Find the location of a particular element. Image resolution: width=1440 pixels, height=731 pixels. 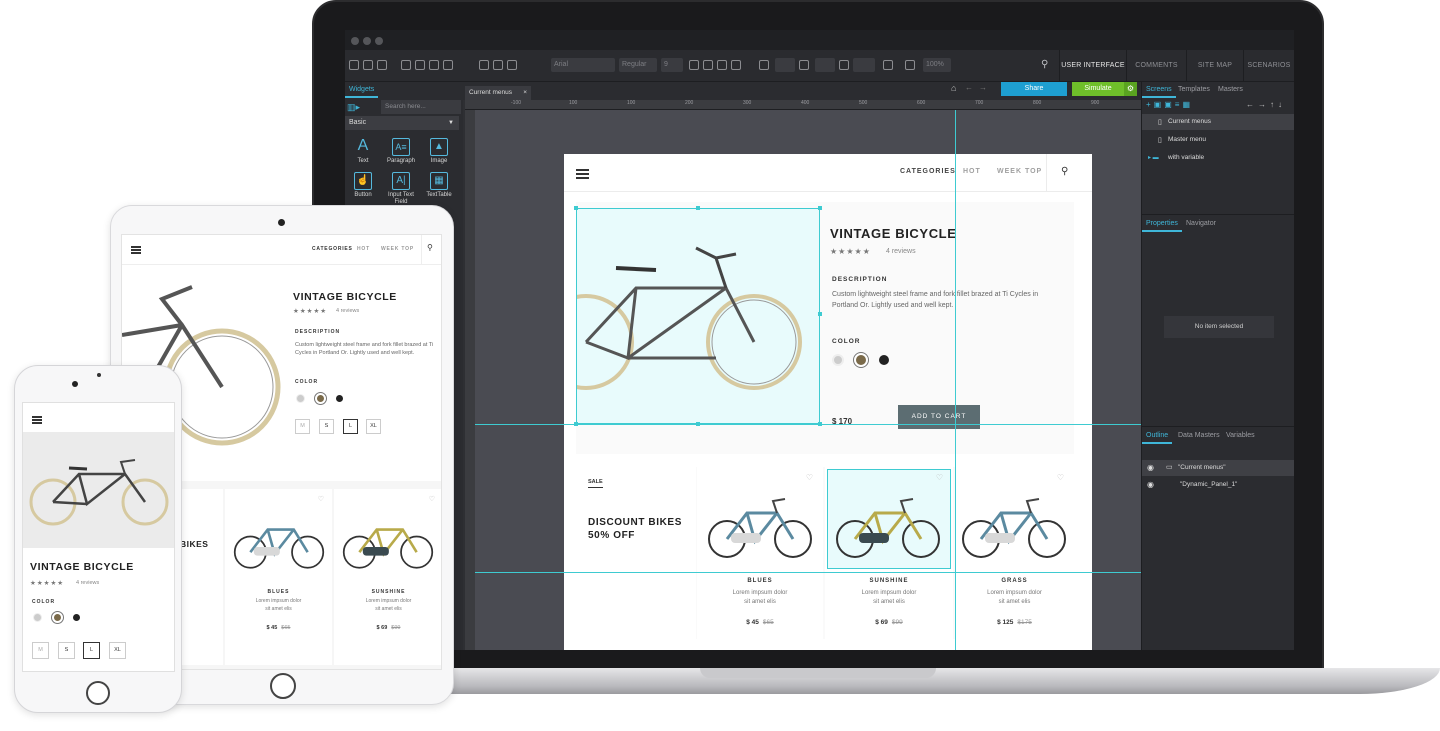

text-color-icon is located at coordinates (764, 65).